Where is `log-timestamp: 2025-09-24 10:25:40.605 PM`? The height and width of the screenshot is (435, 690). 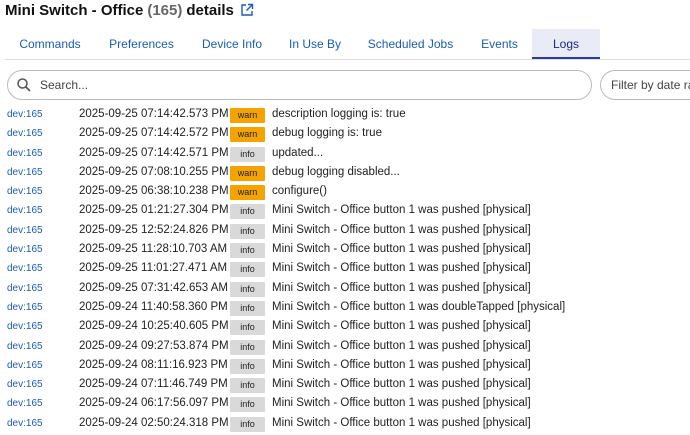
log-timestamp: 2025-09-24 10:25:40.605 PM is located at coordinates (154, 326).